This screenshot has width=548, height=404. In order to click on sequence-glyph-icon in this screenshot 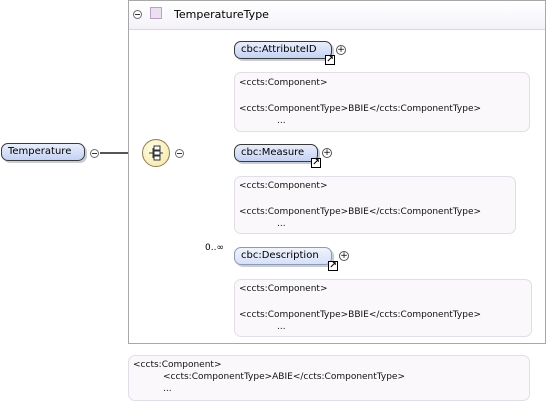, I will do `click(156, 153)`.